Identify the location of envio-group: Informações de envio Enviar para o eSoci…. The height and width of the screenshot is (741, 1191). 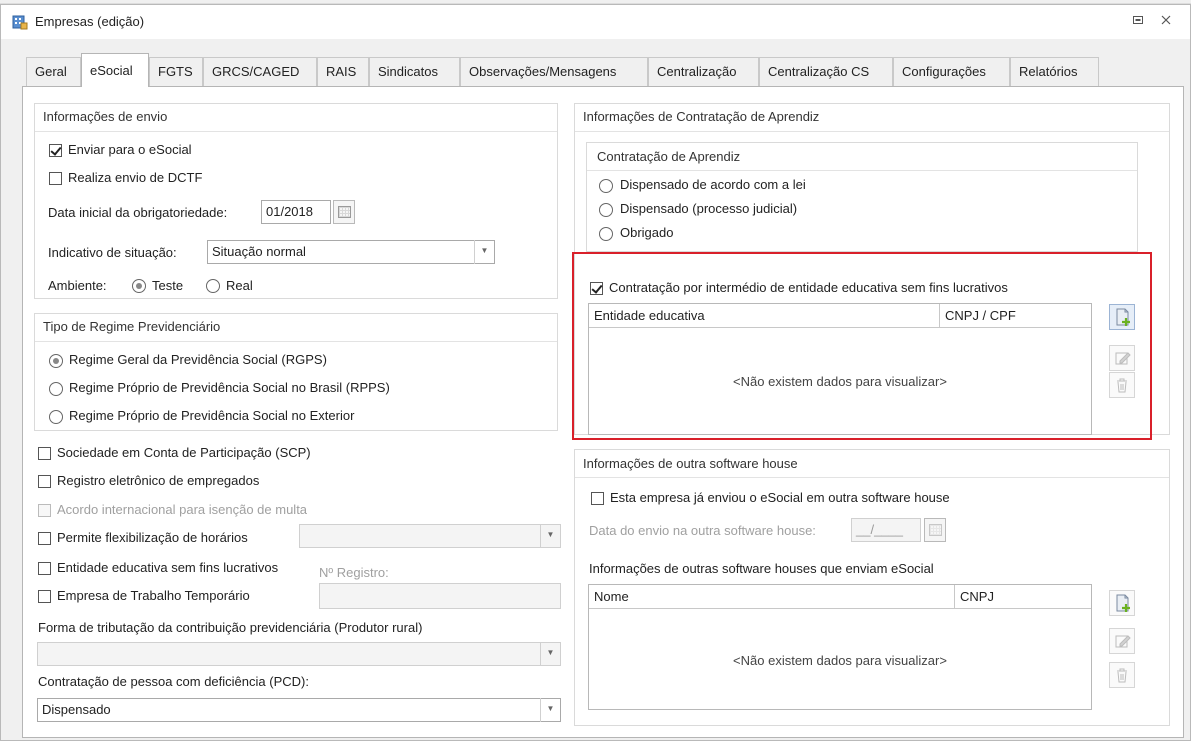
(296, 201).